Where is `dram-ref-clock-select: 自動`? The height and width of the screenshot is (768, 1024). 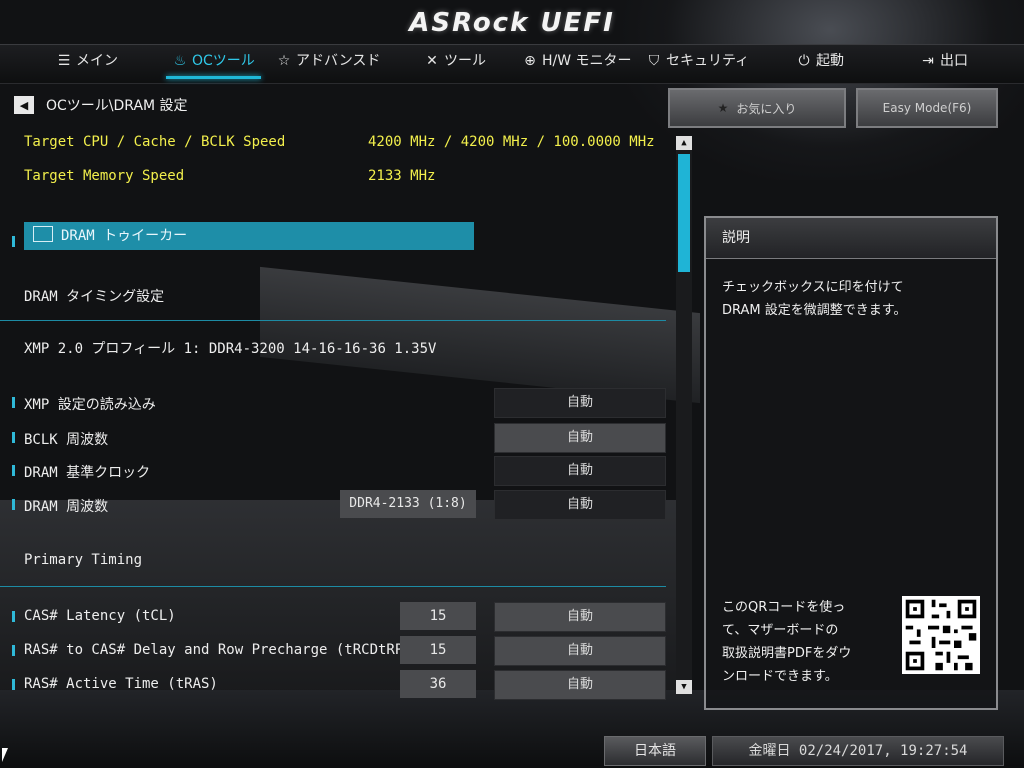
dram-ref-clock-select: 自動 is located at coordinates (580, 471).